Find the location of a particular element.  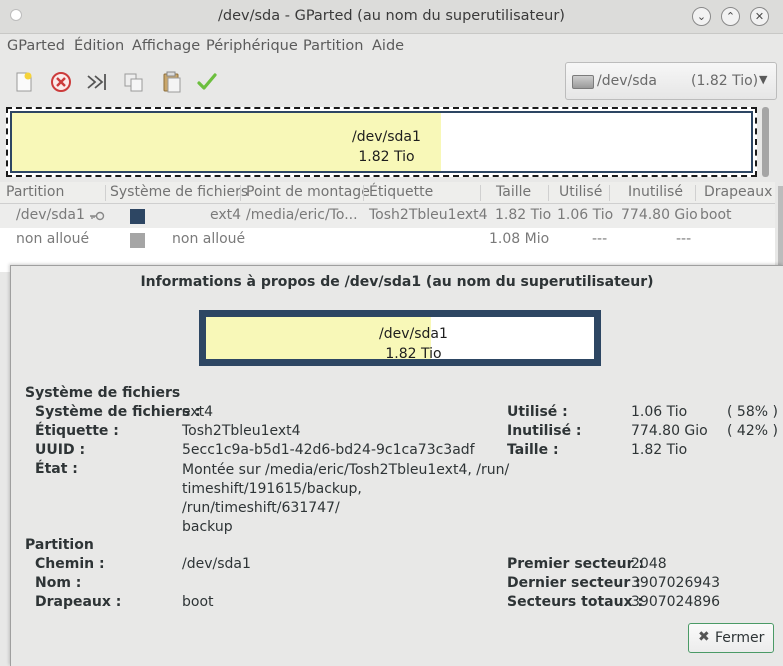

resize-move-icon is located at coordinates (97, 82).